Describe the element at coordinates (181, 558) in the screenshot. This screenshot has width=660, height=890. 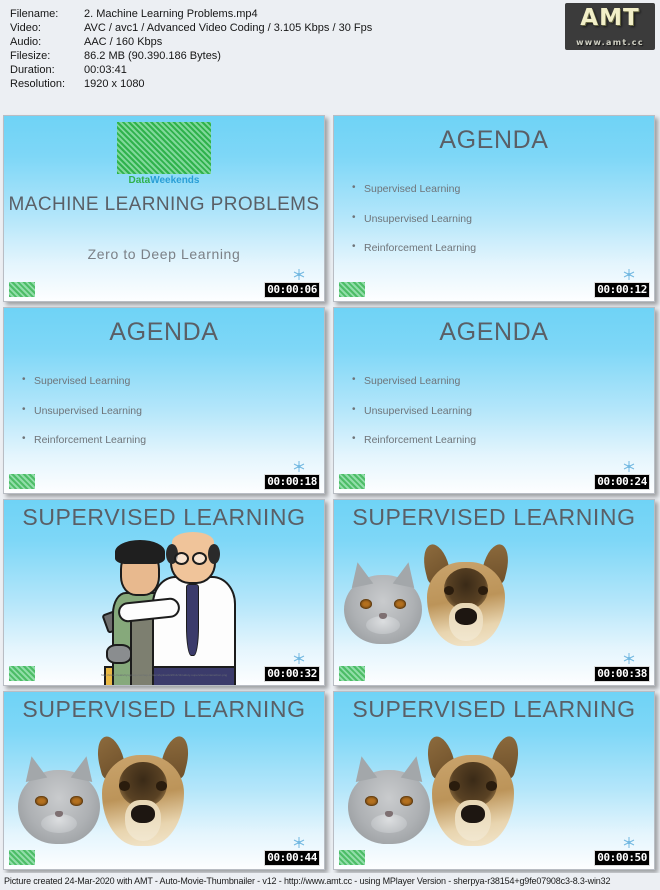
I see `supervisor-glasses-left-icon` at that location.